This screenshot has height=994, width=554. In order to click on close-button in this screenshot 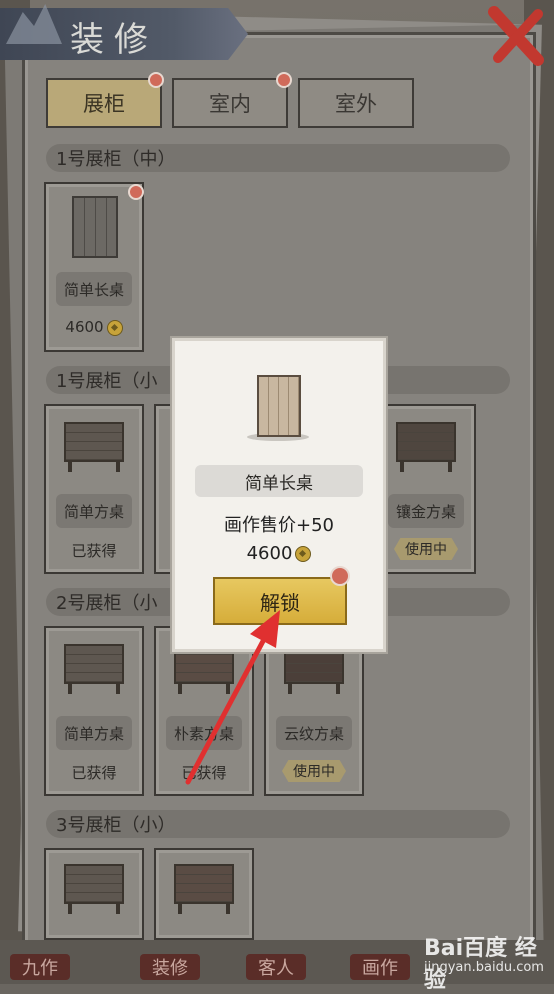, I will do `click(517, 35)`.